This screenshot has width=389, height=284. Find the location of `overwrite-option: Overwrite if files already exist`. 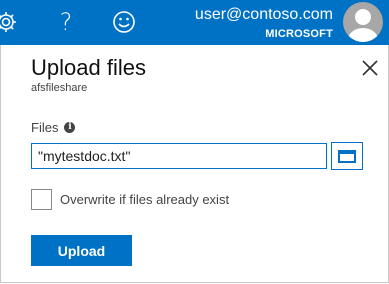

overwrite-option: Overwrite if files already exist is located at coordinates (130, 199).